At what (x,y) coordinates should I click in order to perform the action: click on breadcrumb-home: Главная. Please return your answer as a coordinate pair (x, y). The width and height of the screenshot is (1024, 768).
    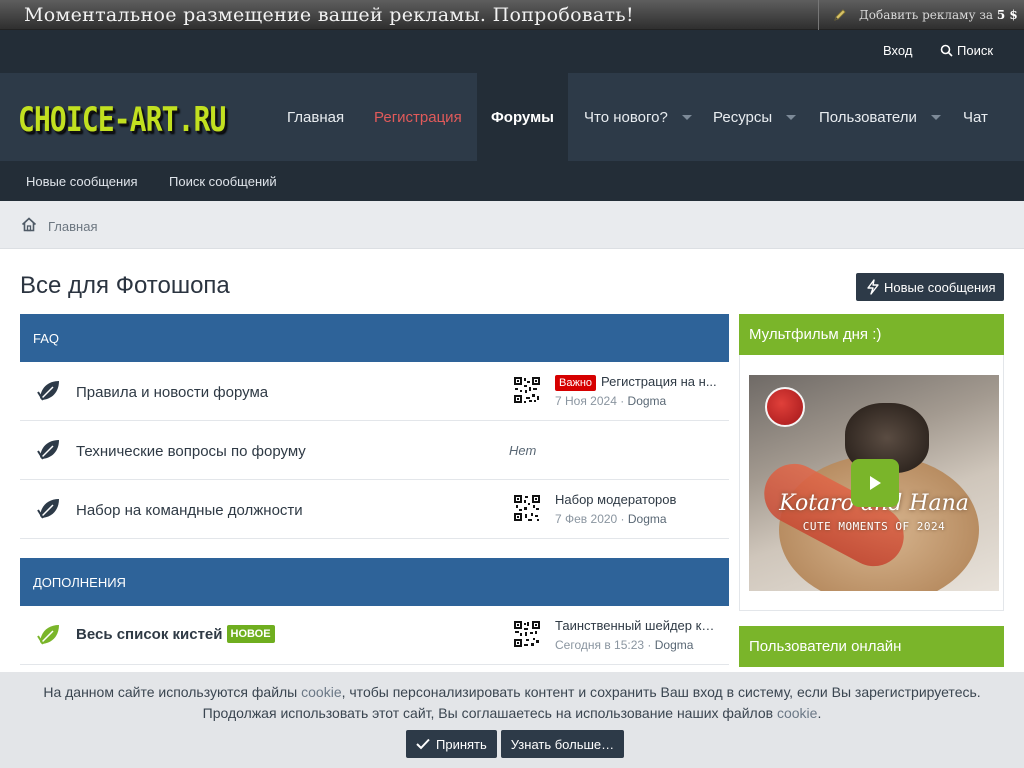
    Looking at the image, I should click on (72, 226).